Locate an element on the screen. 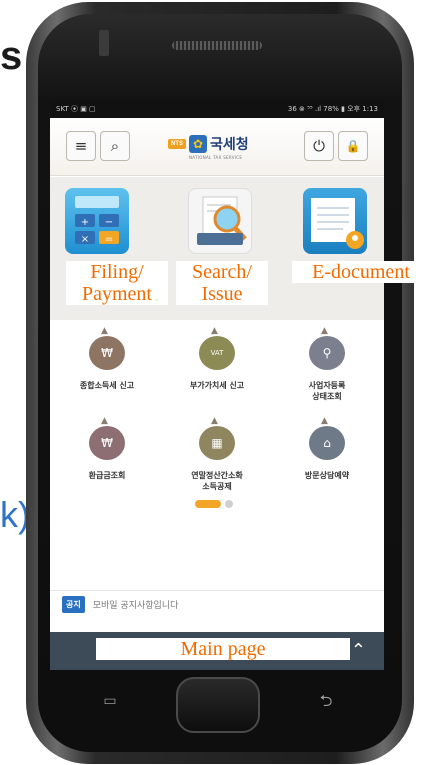 The height and width of the screenshot is (765, 431). document-search-graphic is located at coordinates (222, 220).